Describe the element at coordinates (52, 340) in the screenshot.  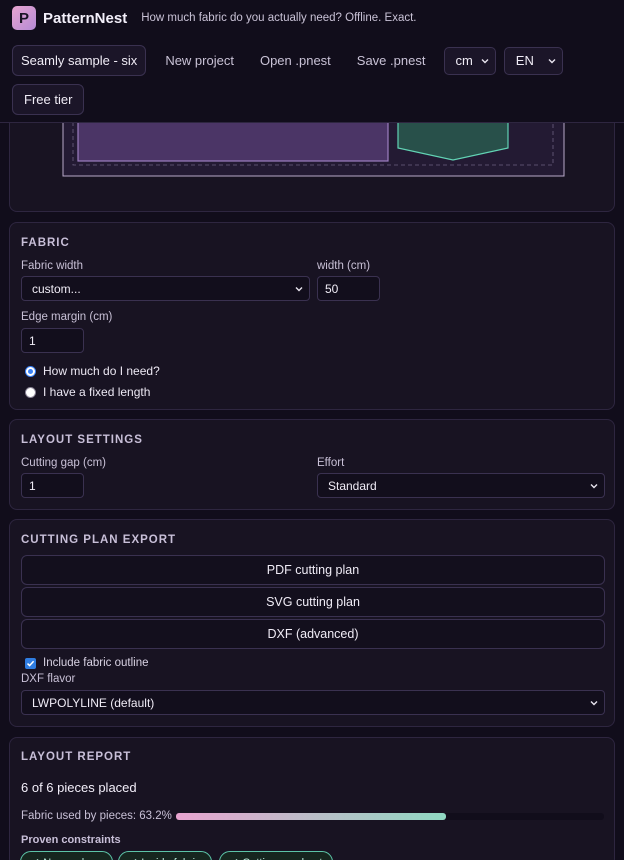
I see `edge-margin-input: 1` at that location.